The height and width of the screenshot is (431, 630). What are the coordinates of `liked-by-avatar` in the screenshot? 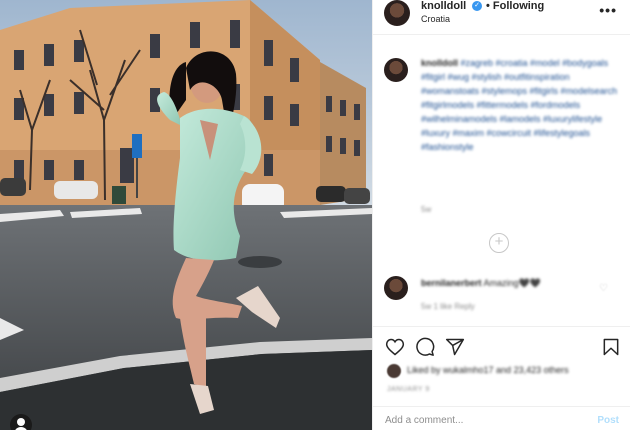 It's located at (394, 371).